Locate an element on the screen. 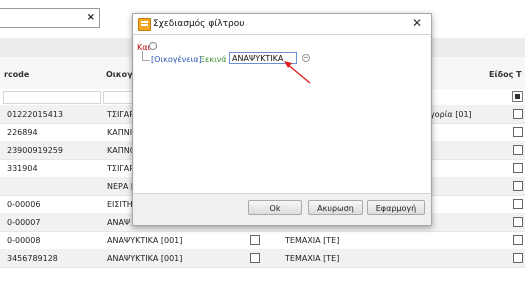 The image size is (525, 281). annotation-arrow is located at coordinates (297, 72).